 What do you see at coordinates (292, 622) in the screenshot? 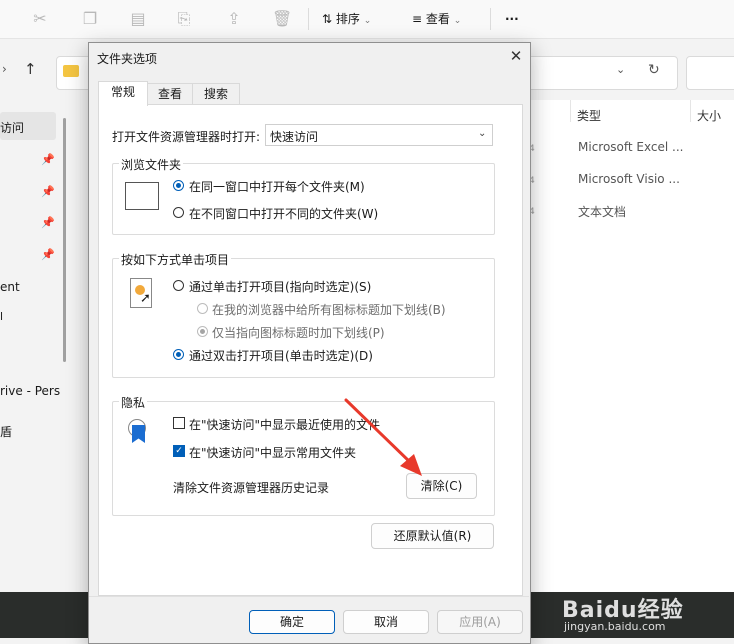
I see `ok-button: 确定` at bounding box center [292, 622].